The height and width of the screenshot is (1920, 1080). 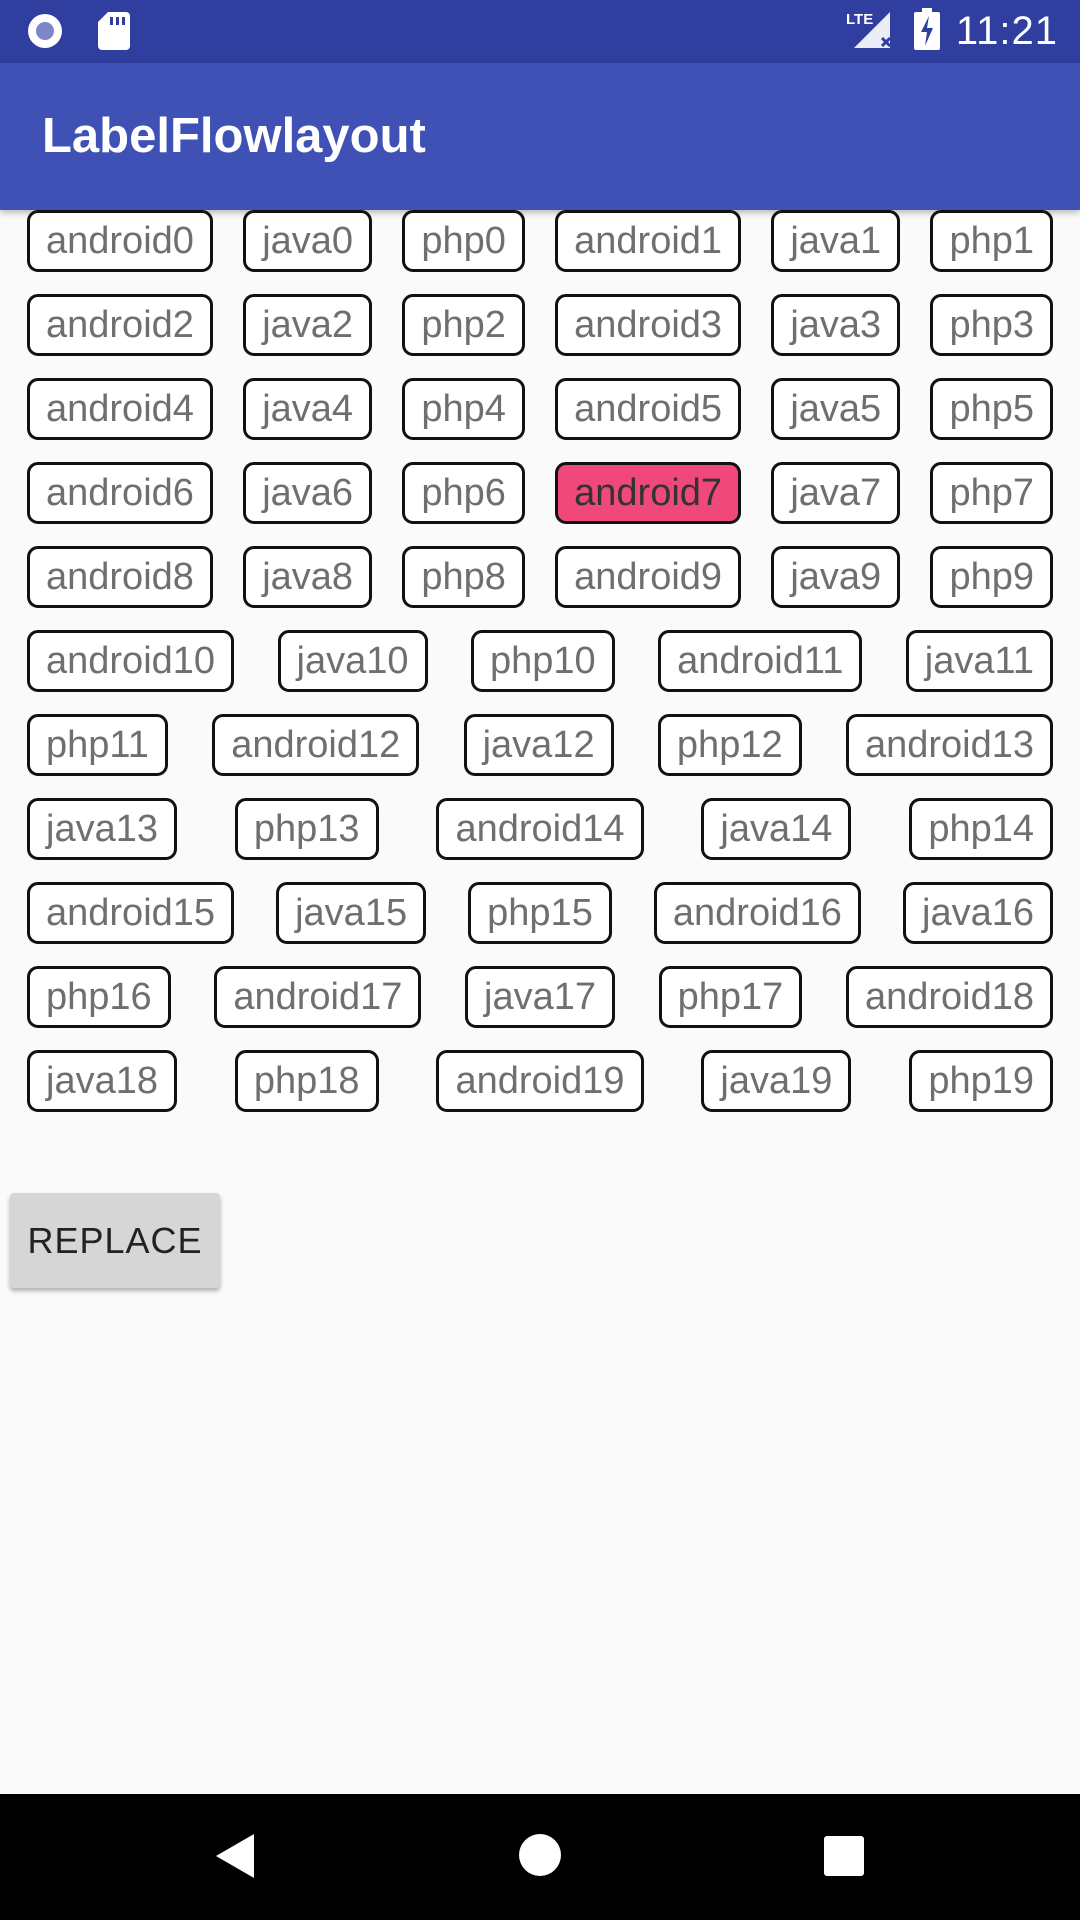 I want to click on home-icon, so click(x=540, y=1855).